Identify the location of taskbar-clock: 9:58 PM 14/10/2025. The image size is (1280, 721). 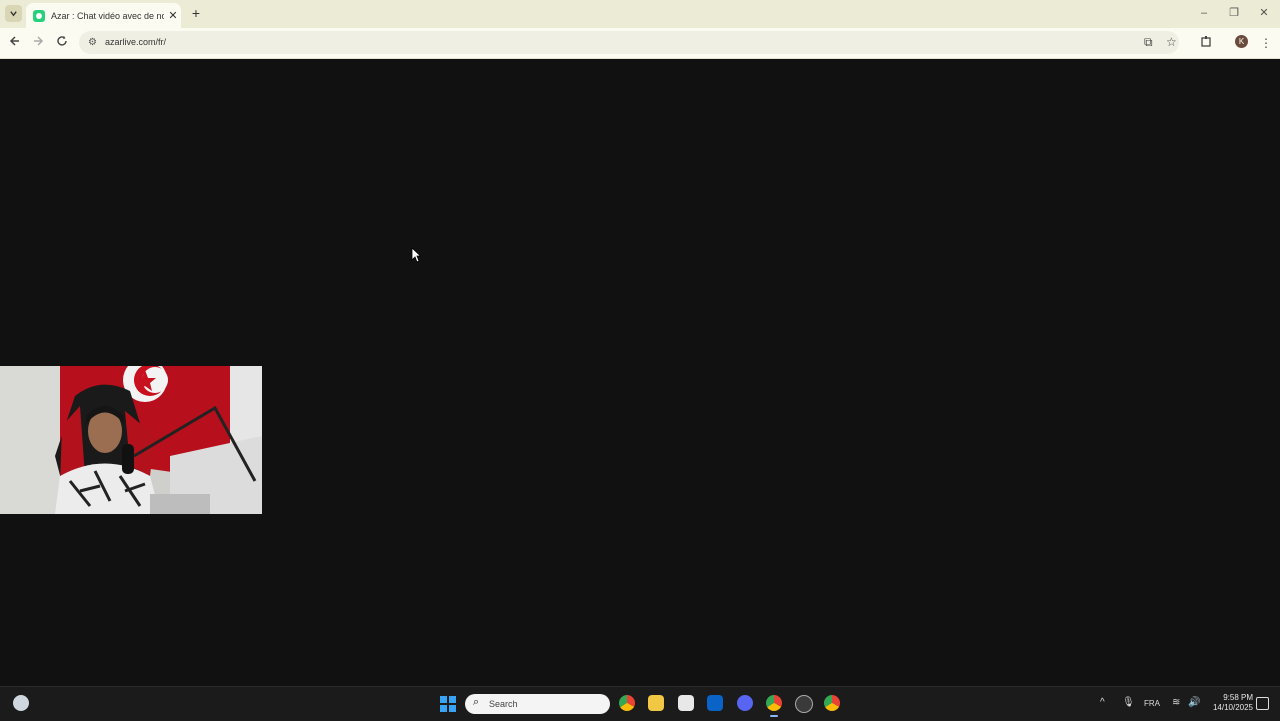
(1229, 703).